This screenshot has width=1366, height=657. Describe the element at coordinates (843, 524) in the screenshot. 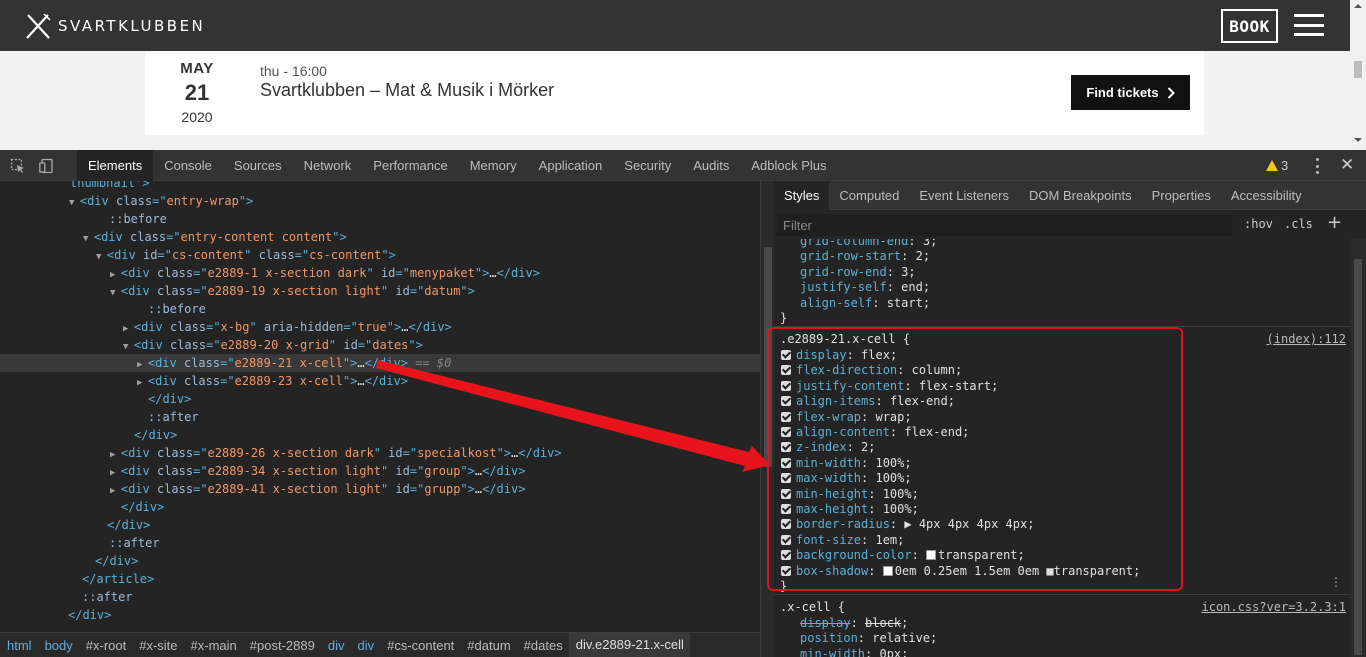

I see `property-name: border-radius` at that location.